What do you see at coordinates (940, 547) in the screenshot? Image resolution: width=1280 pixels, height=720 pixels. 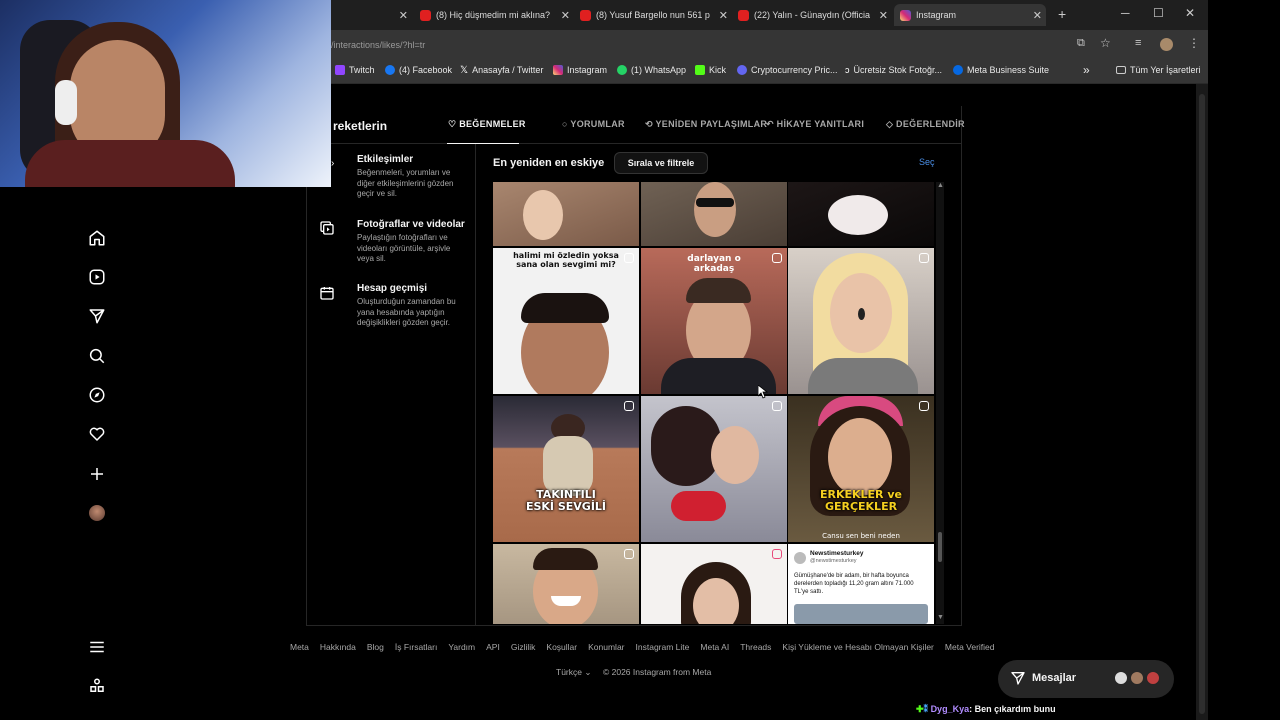 I see `grid-scrollbar-thumb` at bounding box center [940, 547].